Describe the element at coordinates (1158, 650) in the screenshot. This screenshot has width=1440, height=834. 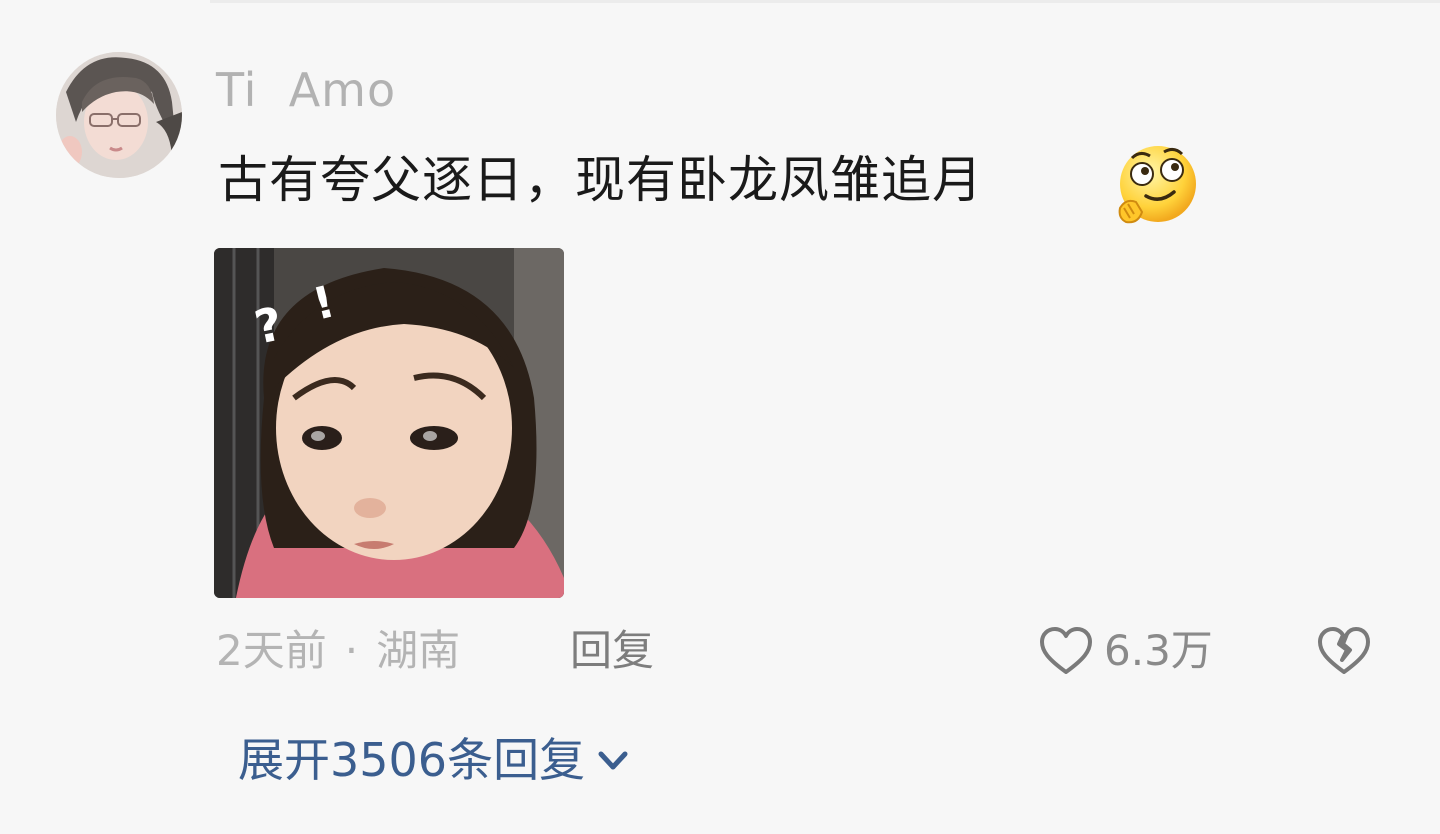
I see `like-count: 6.3万` at that location.